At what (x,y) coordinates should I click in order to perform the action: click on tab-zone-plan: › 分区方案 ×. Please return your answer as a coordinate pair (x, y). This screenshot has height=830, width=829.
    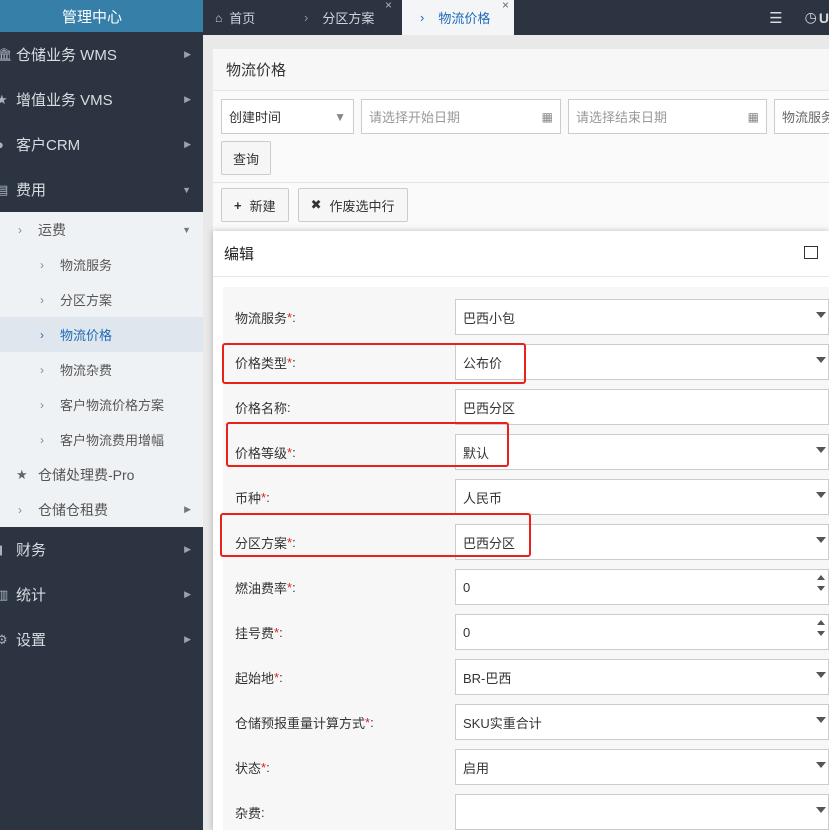
    Looking at the image, I should click on (351, 17).